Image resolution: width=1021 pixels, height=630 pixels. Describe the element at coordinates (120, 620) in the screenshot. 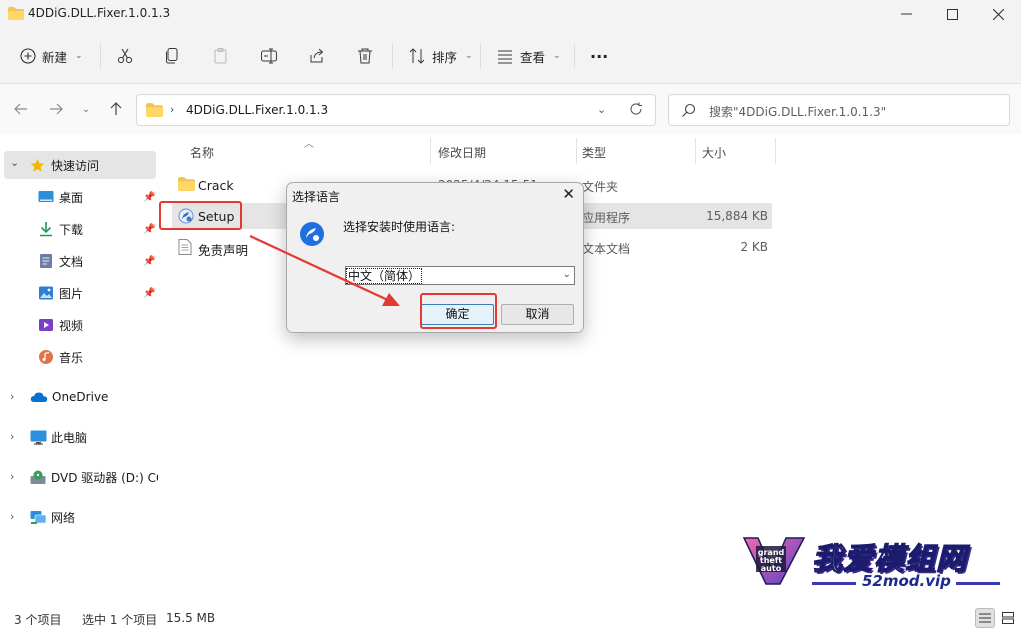

I see `selection-count: 选中 1 个项目` at that location.